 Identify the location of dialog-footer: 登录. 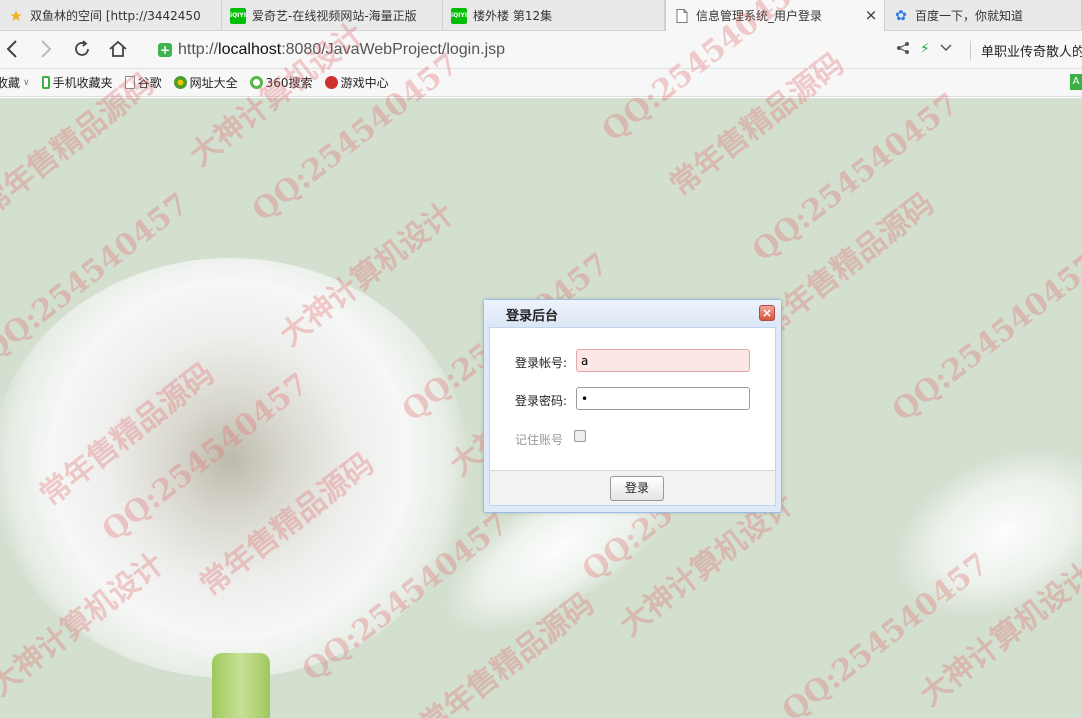
(632, 488).